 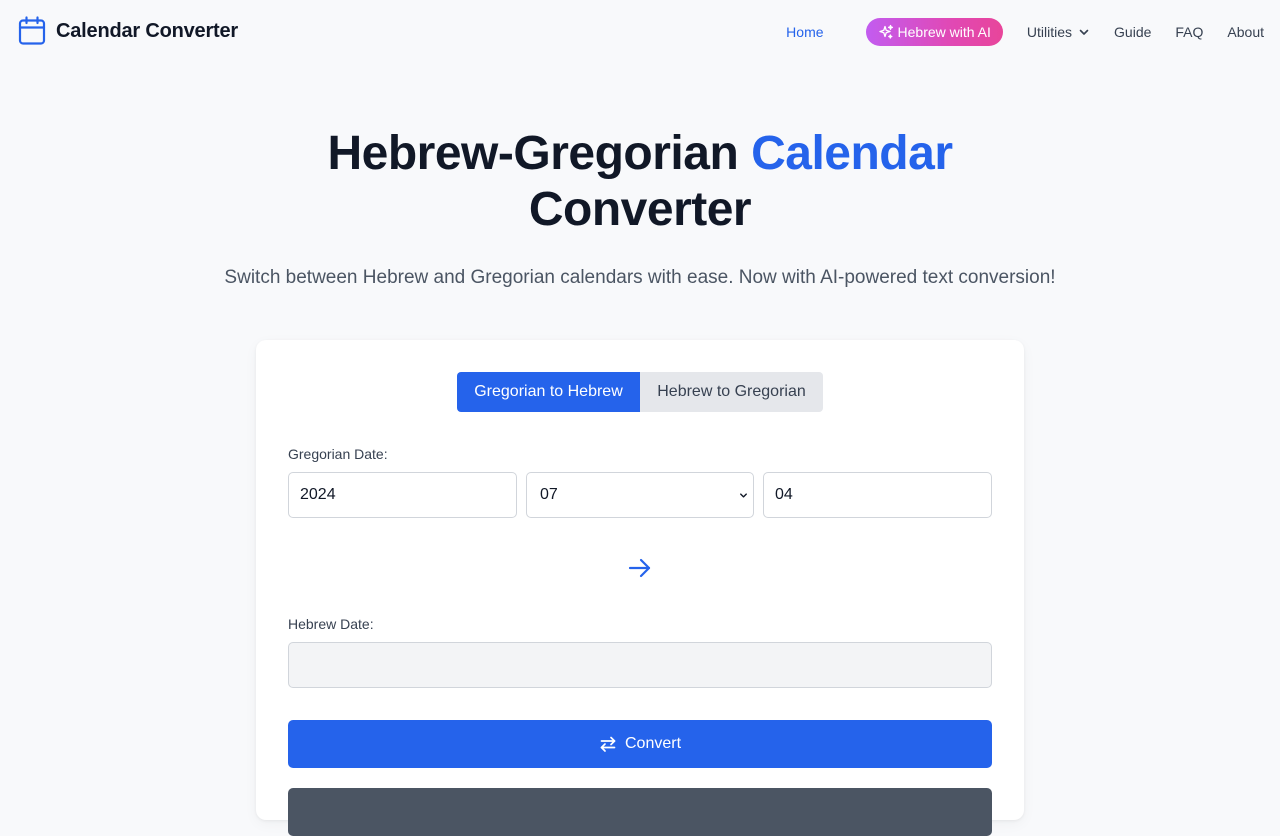 I want to click on nav-guide: Guide, so click(x=1132, y=32).